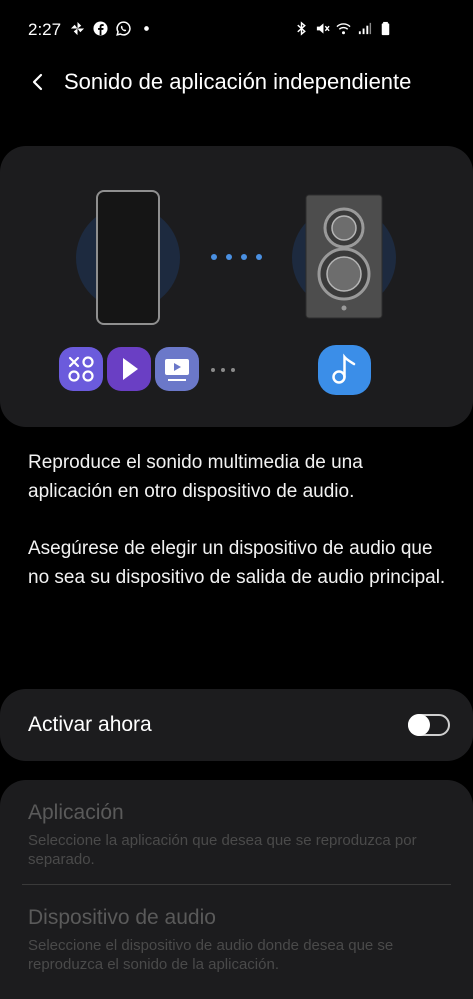  Describe the element at coordinates (123, 28) in the screenshot. I see `whatsapp-icon` at that location.